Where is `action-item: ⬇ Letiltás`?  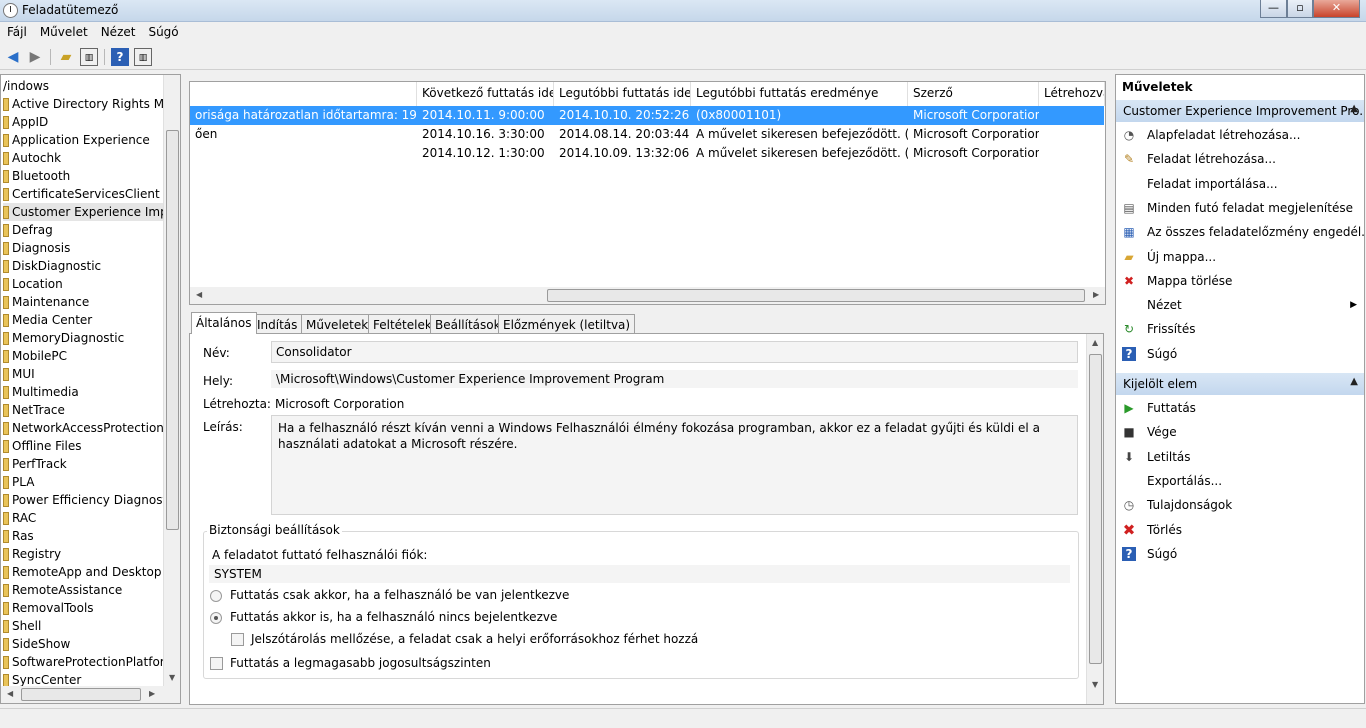
action-item: ⬇ Letiltás is located at coordinates (1240, 457).